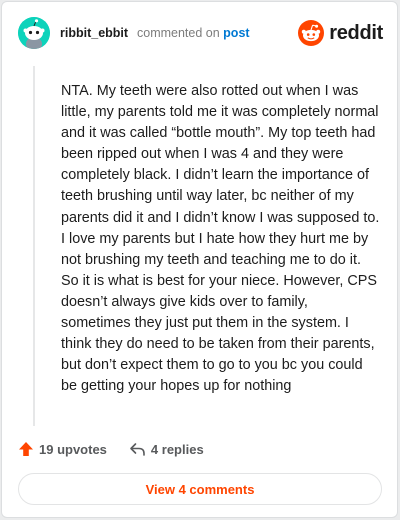 Image resolution: width=400 pixels, height=520 pixels. What do you see at coordinates (137, 449) in the screenshot?
I see `reply-arrow-icon` at bounding box center [137, 449].